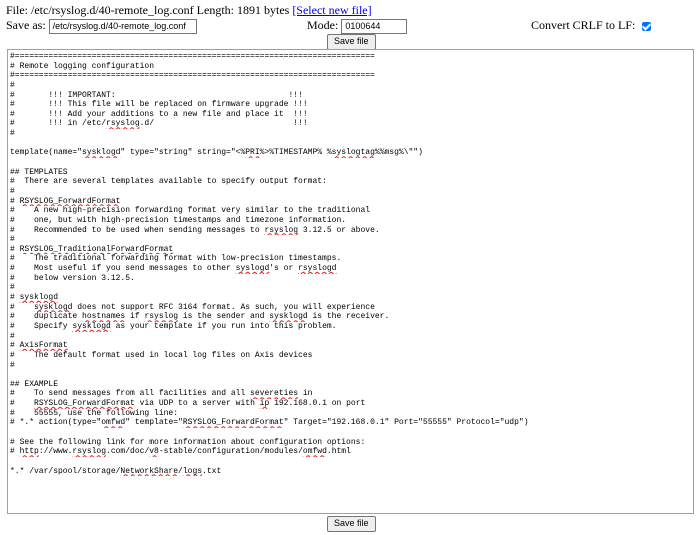  I want to click on code-line: # !!! IMPORTANT: !!!, so click(156, 95).